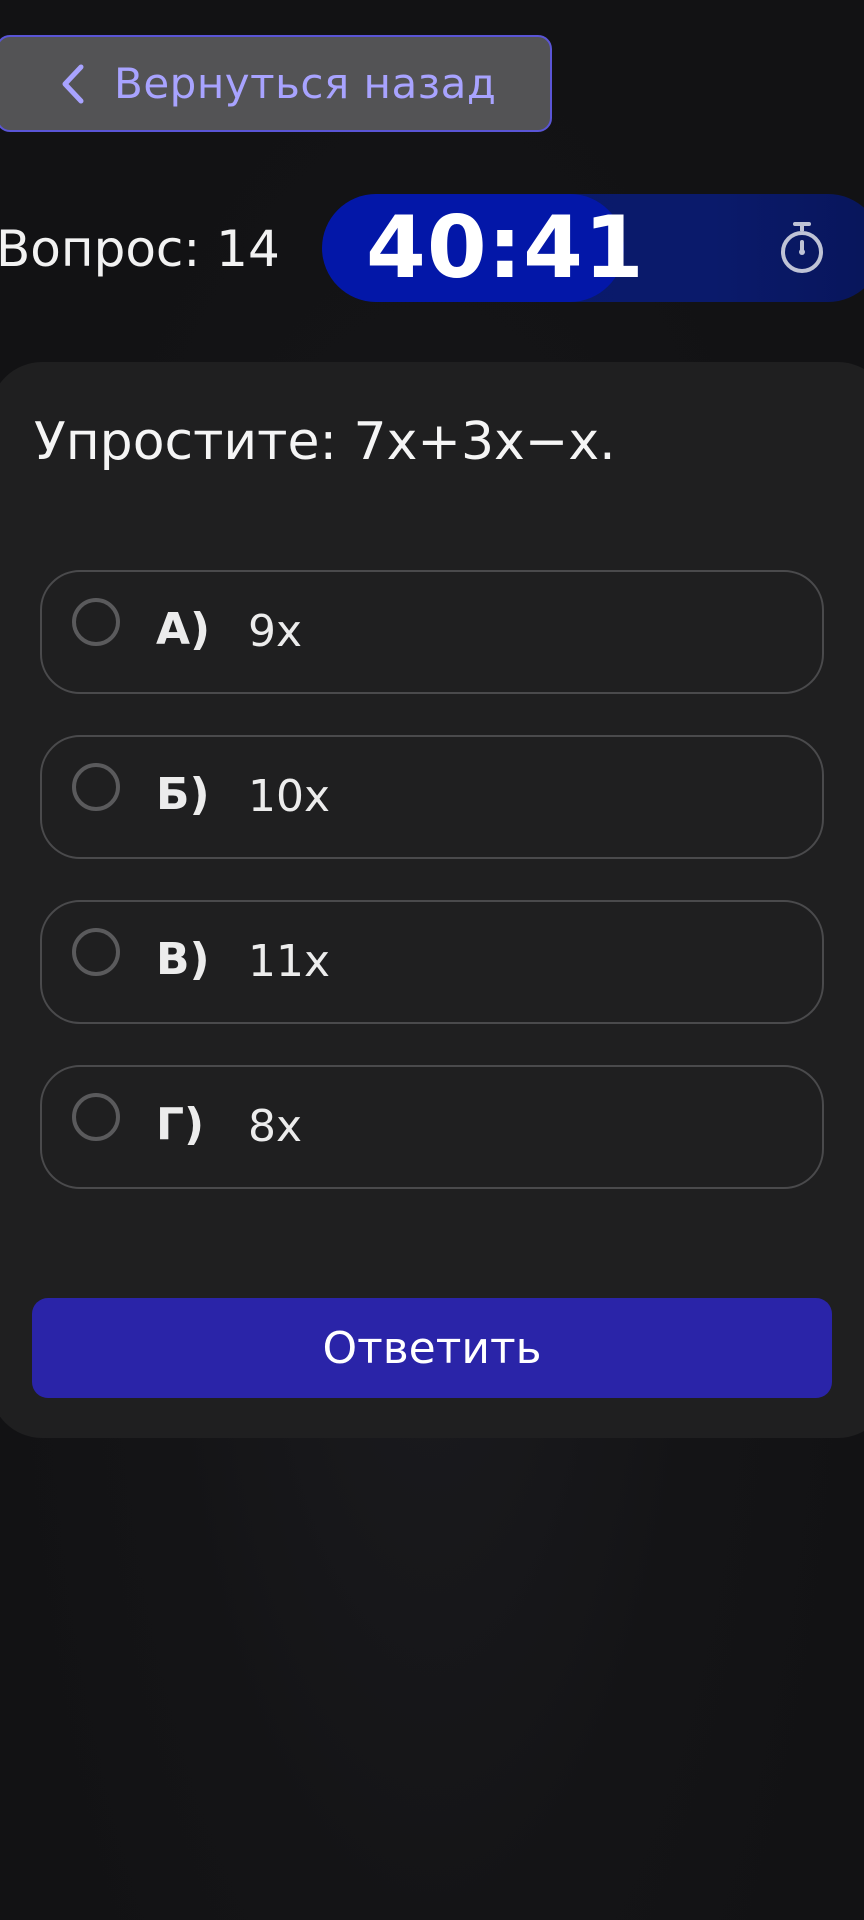  What do you see at coordinates (180, 1124) in the screenshot?
I see `option-letter: Г)` at bounding box center [180, 1124].